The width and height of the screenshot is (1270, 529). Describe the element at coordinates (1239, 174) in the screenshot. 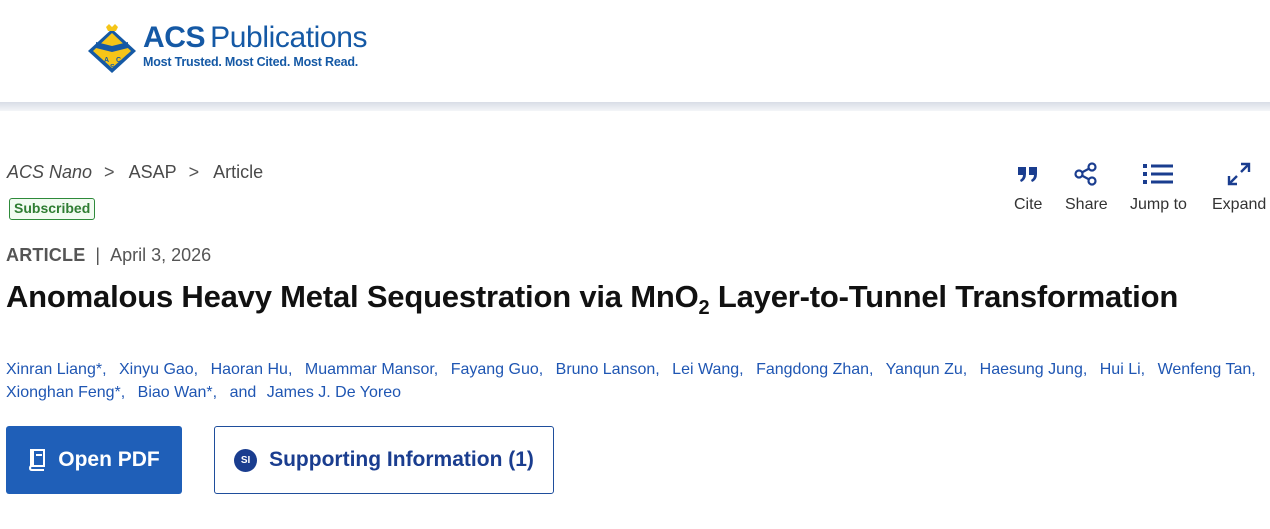

I see `expand-icon` at that location.